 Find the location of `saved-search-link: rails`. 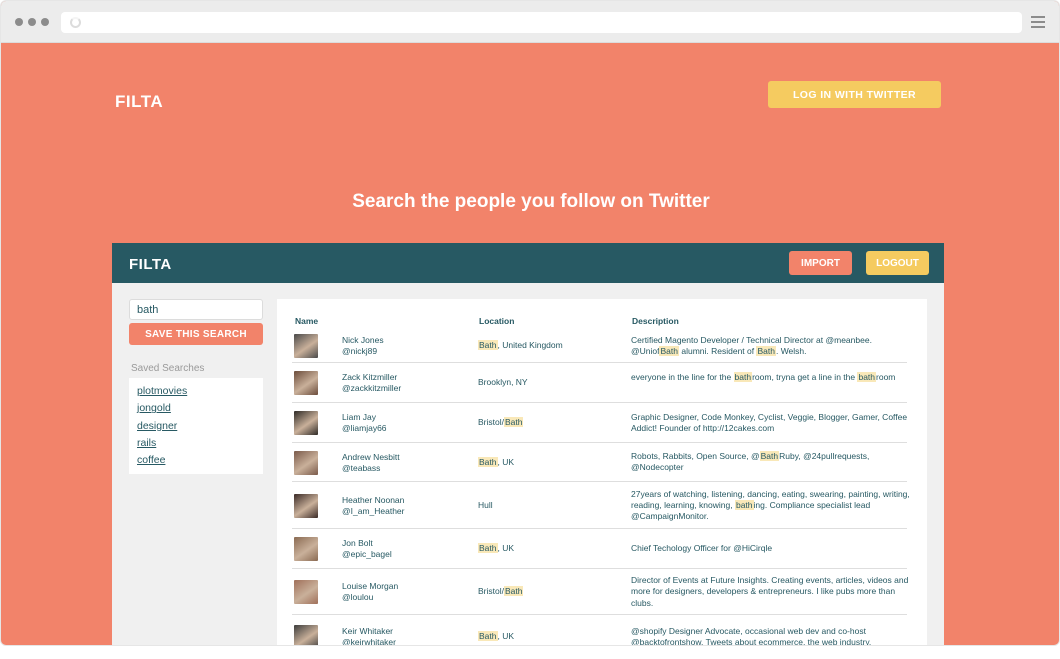

saved-search-link: rails is located at coordinates (196, 443).